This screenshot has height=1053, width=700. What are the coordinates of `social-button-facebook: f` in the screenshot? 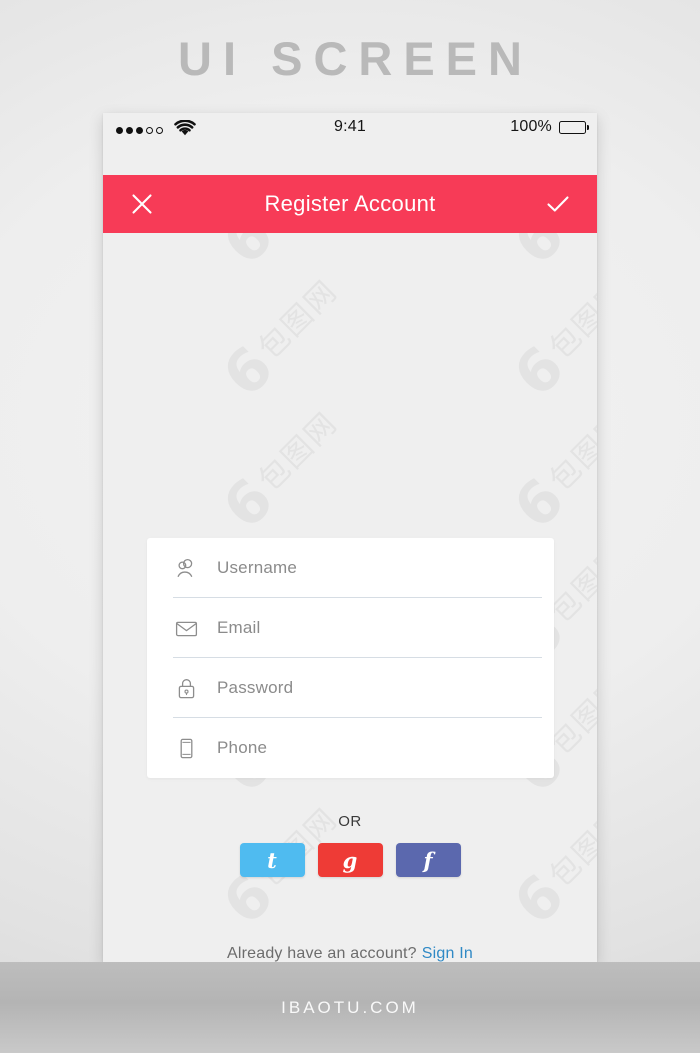 It's located at (428, 860).